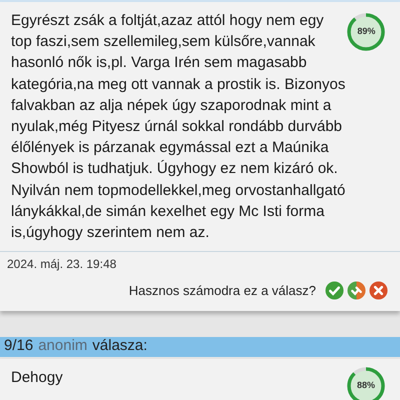  I want to click on answer-number: 9/16, so click(19, 346).